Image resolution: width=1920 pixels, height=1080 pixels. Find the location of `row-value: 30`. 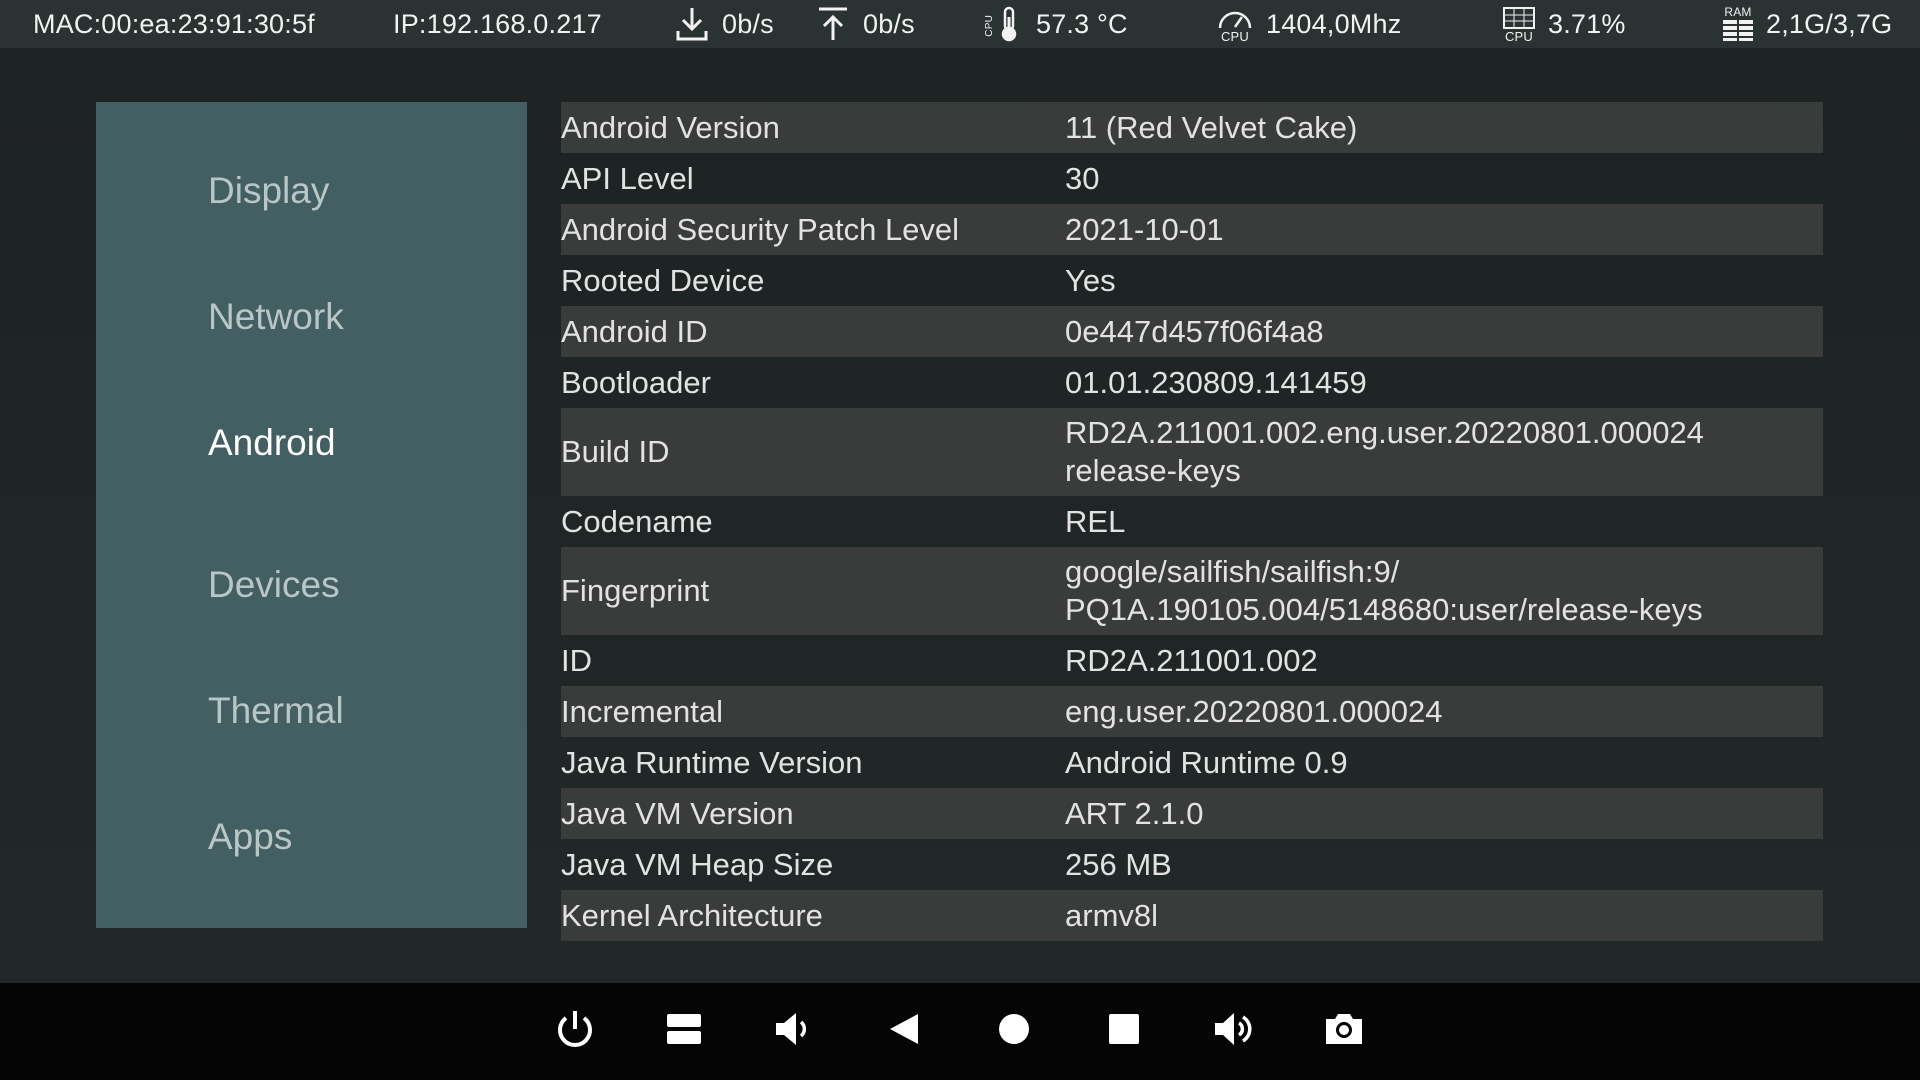

row-value: 30 is located at coordinates (1444, 179).